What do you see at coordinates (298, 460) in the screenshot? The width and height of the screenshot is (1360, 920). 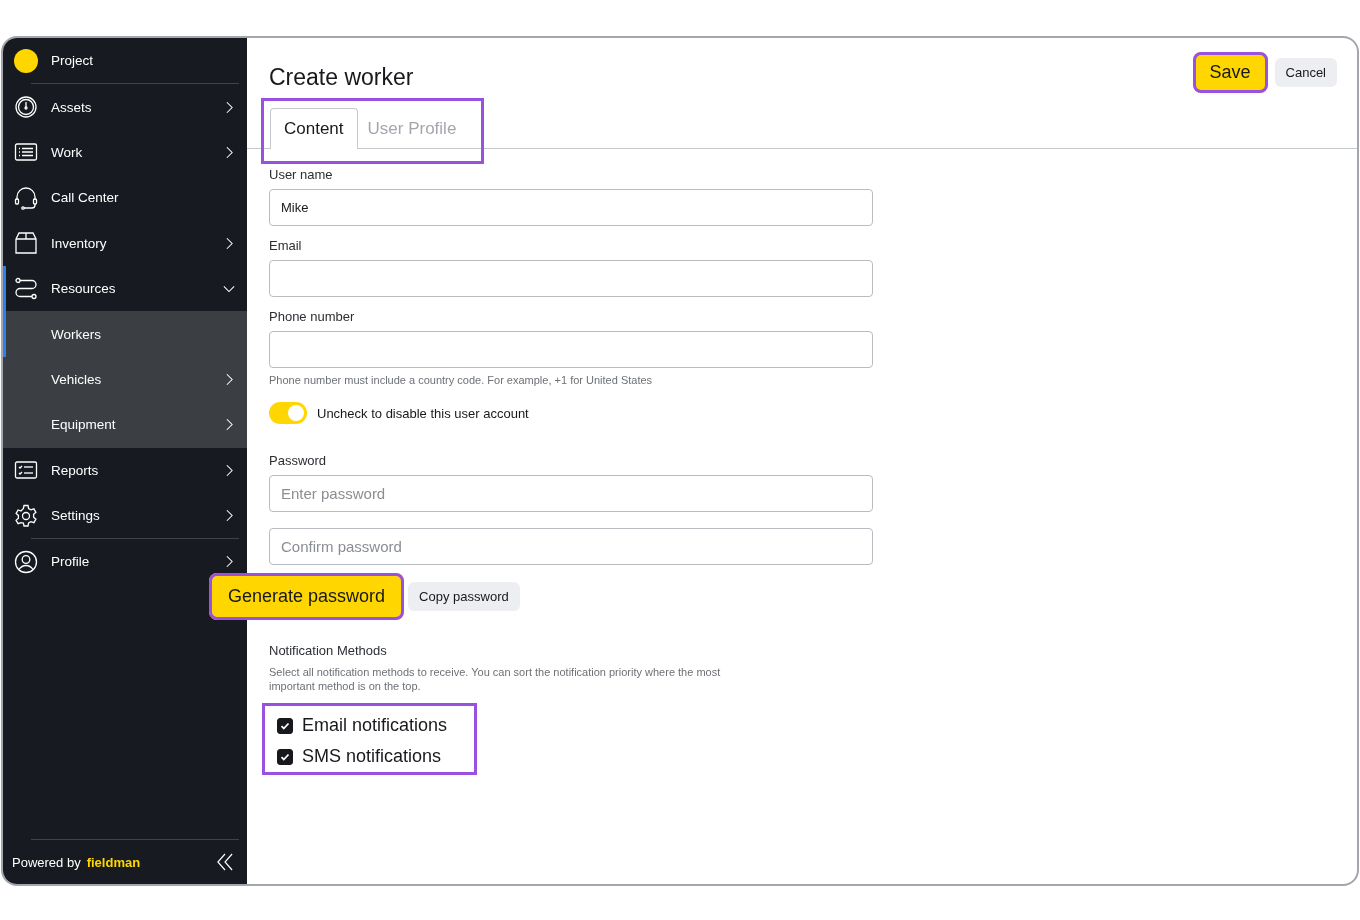 I see `field-label: Password` at bounding box center [298, 460].